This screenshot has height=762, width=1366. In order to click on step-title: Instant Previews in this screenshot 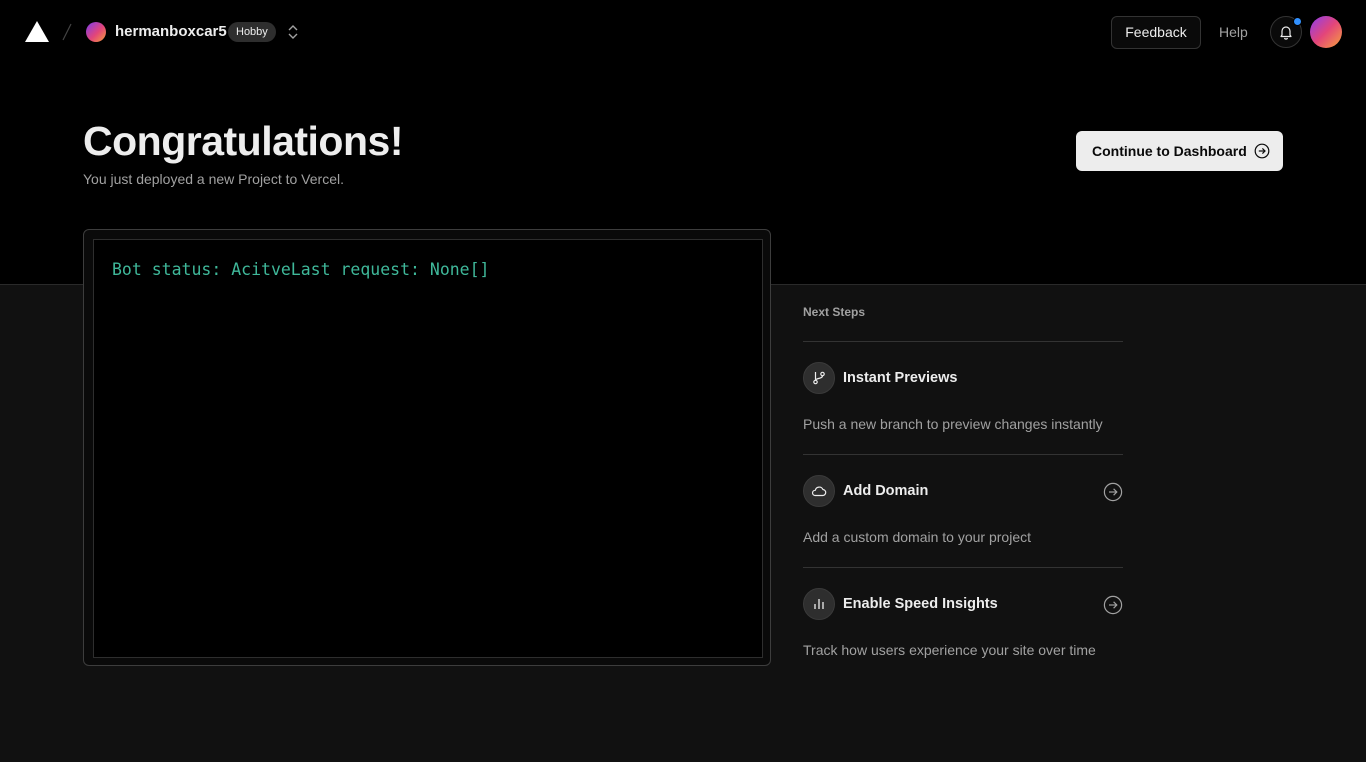, I will do `click(900, 378)`.